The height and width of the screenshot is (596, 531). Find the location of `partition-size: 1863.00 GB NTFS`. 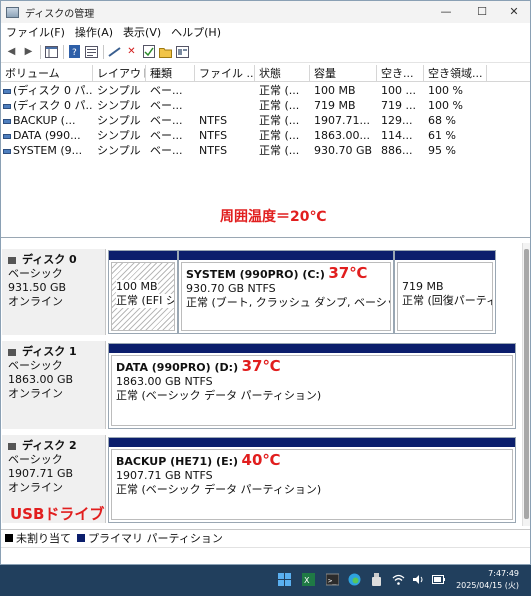

partition-size: 1863.00 GB NTFS is located at coordinates (164, 381).